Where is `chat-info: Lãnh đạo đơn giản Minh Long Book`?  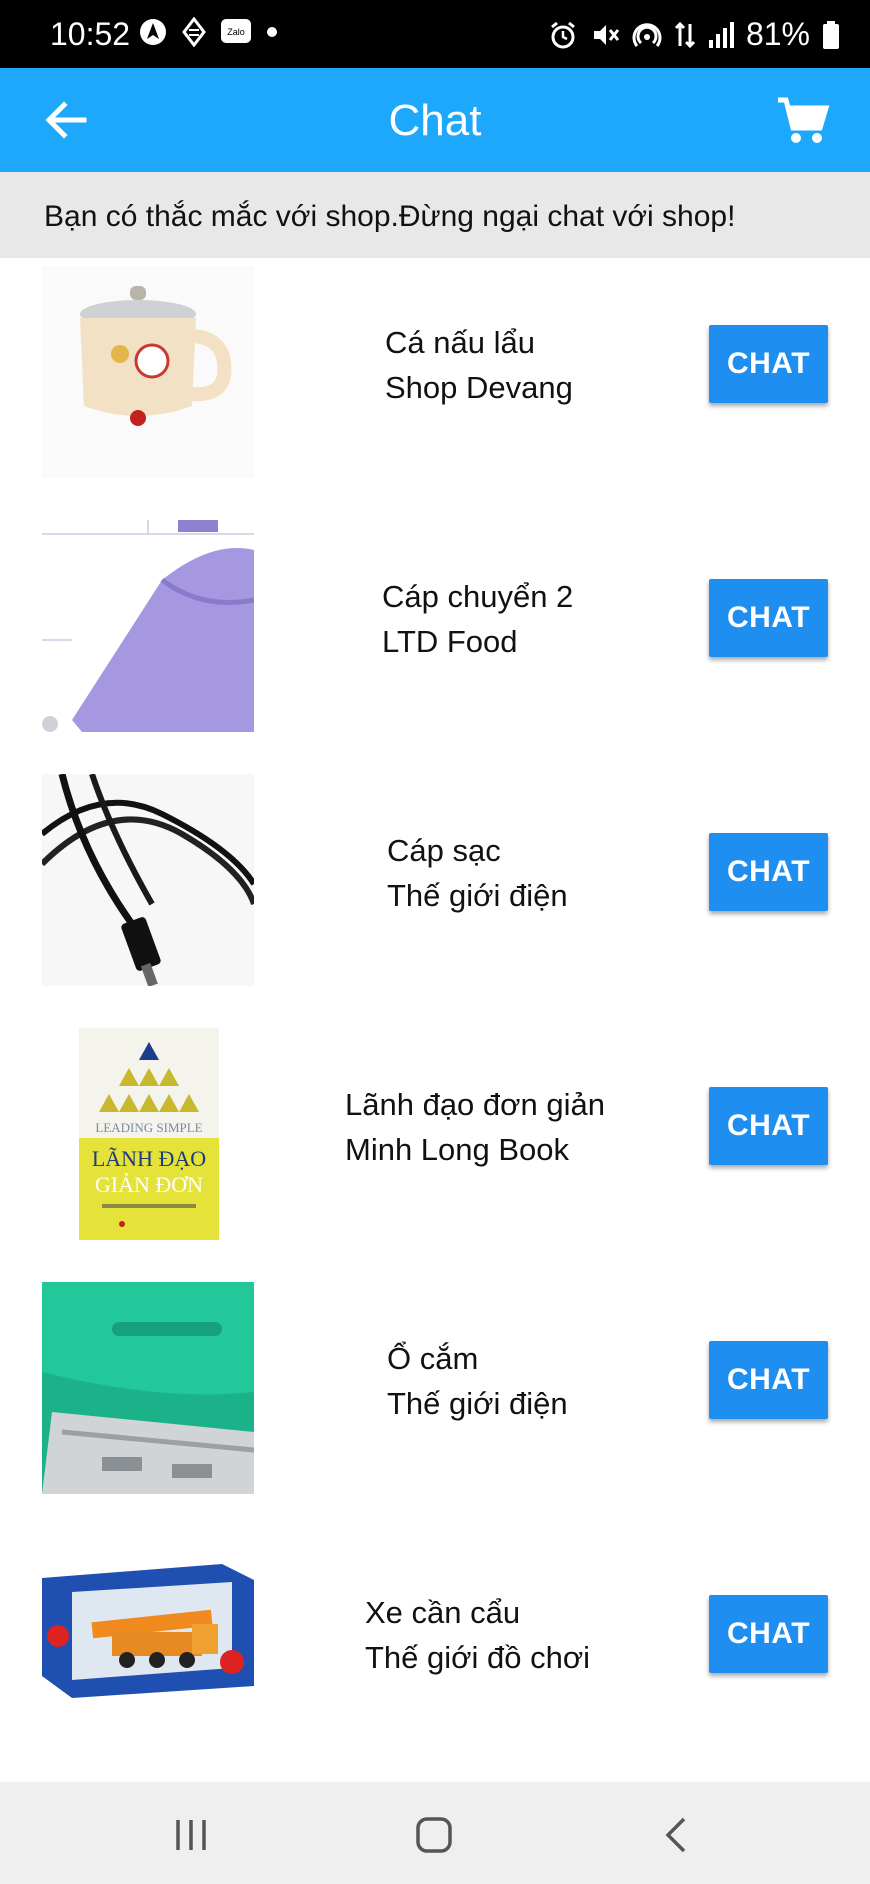 chat-info: Lãnh đạo đơn giản Minh Long Book is located at coordinates (475, 1127).